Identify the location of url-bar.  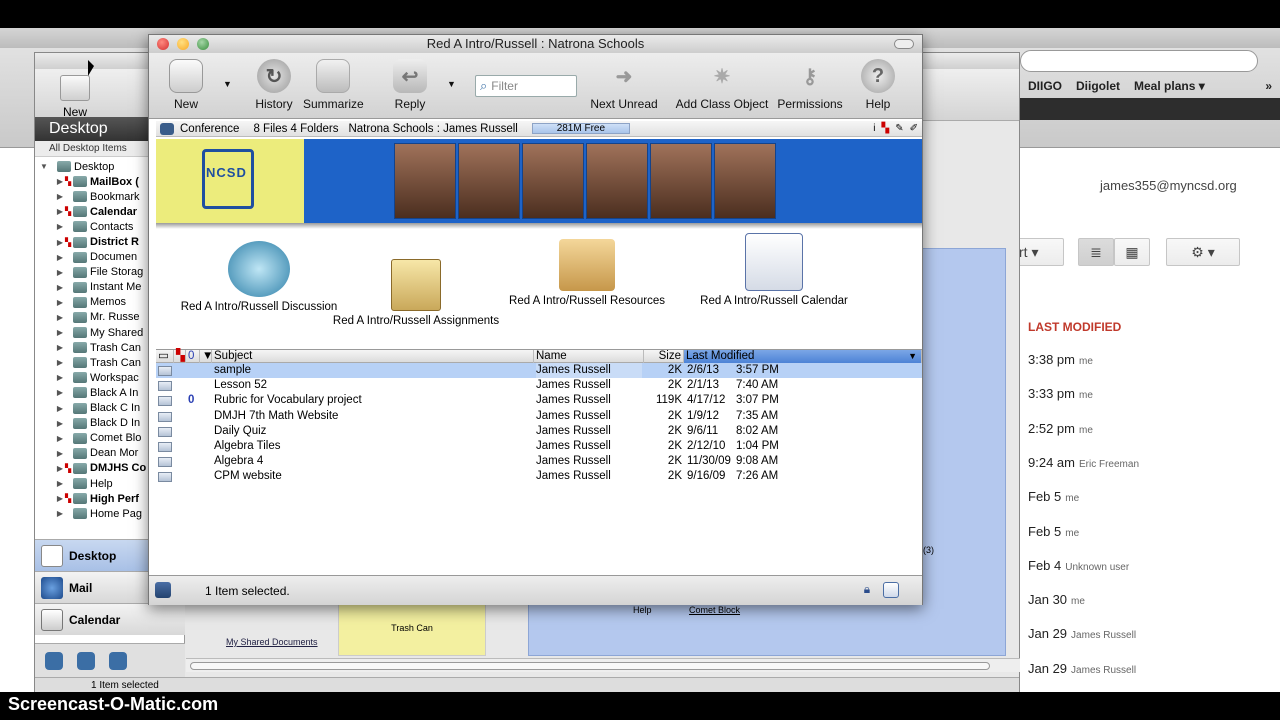
(1139, 61).